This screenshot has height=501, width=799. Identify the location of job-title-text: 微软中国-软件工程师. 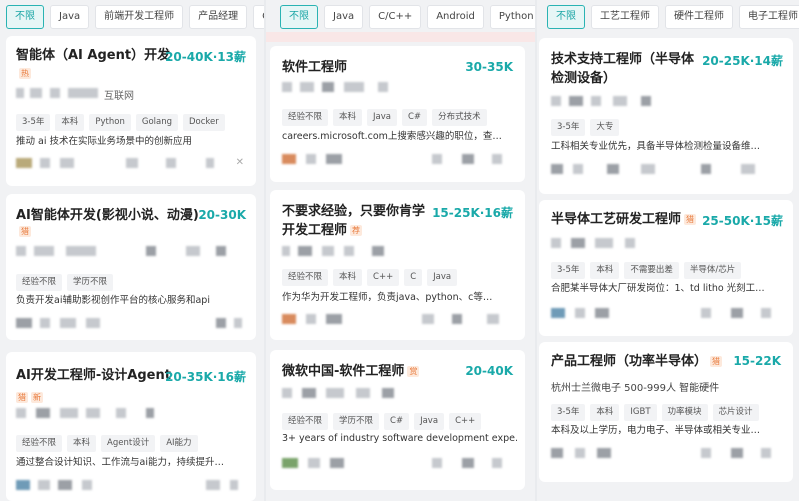
(343, 371).